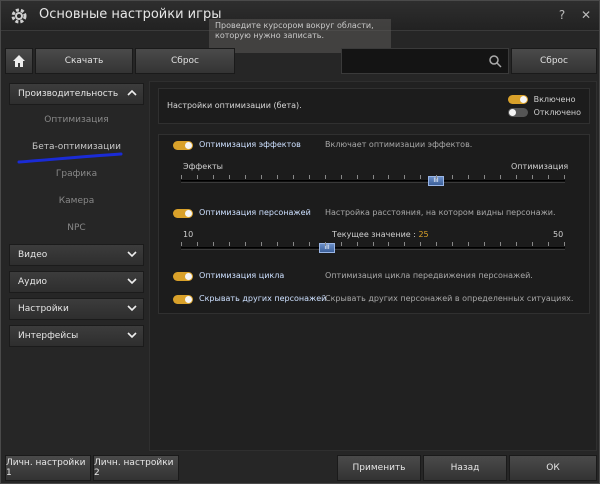 The width and height of the screenshot is (600, 484). I want to click on category-video: Видео, so click(76, 255).